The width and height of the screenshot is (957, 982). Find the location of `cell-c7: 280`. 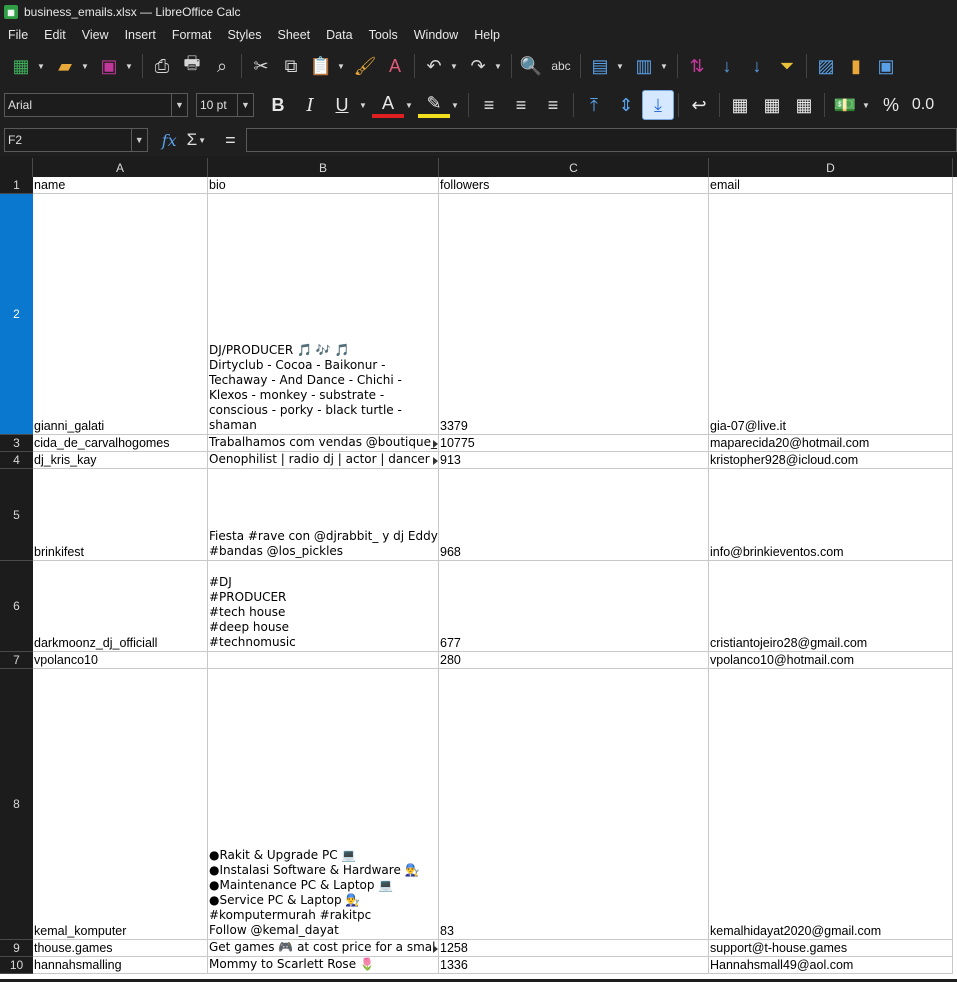

cell-c7: 280 is located at coordinates (574, 660).